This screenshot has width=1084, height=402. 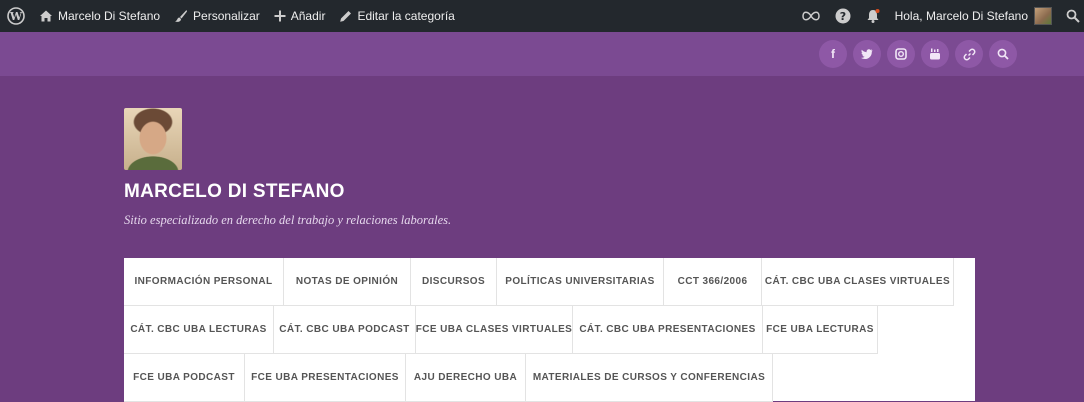 What do you see at coordinates (858, 282) in the screenshot?
I see `nav-item-cat-cbc-clases-virtuales: CÁT. CBC UBA CLASES VIRTUALES` at bounding box center [858, 282].